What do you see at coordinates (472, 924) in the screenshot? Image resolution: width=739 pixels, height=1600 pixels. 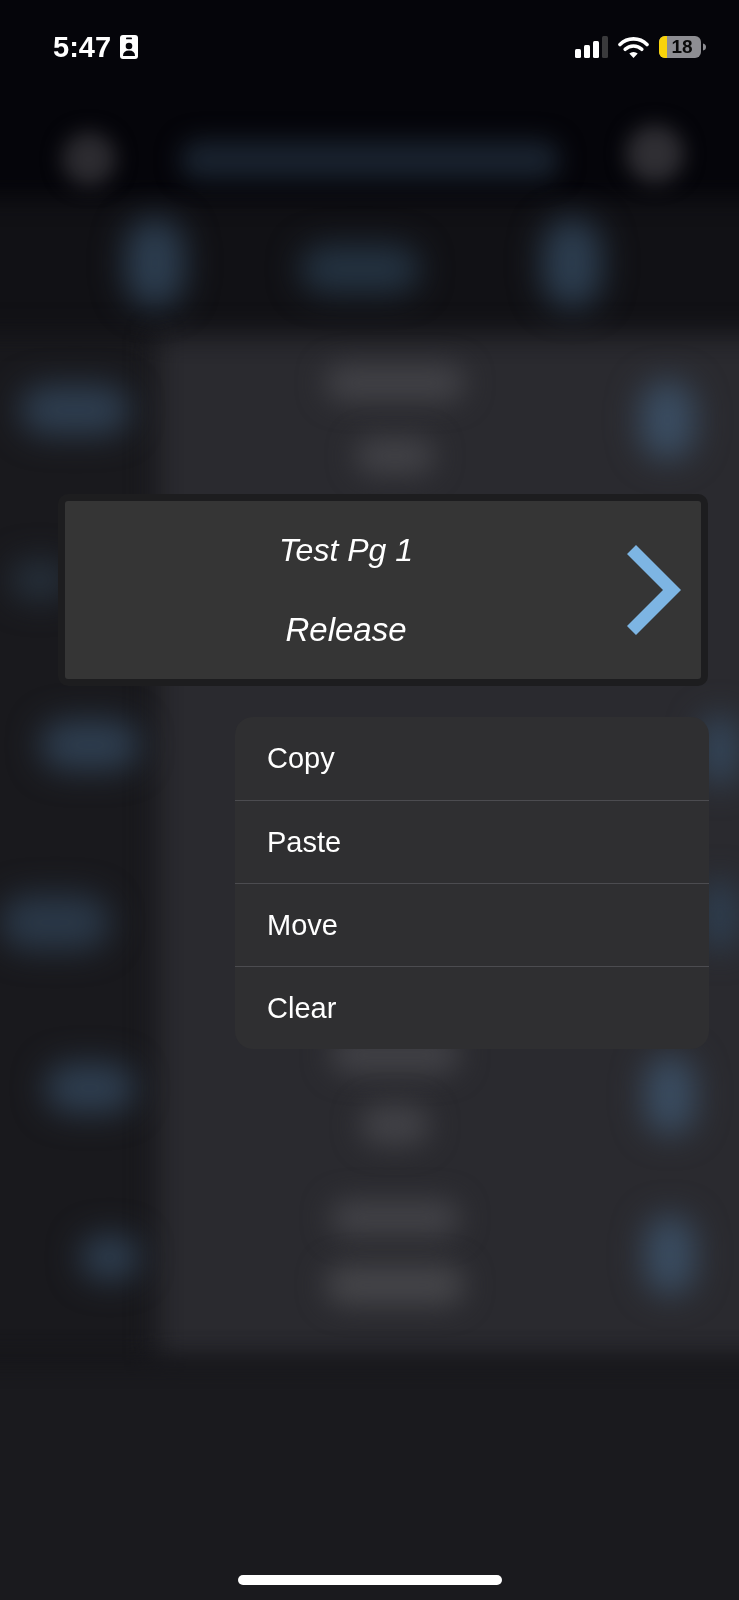 I see `menu-item: Move` at bounding box center [472, 924].